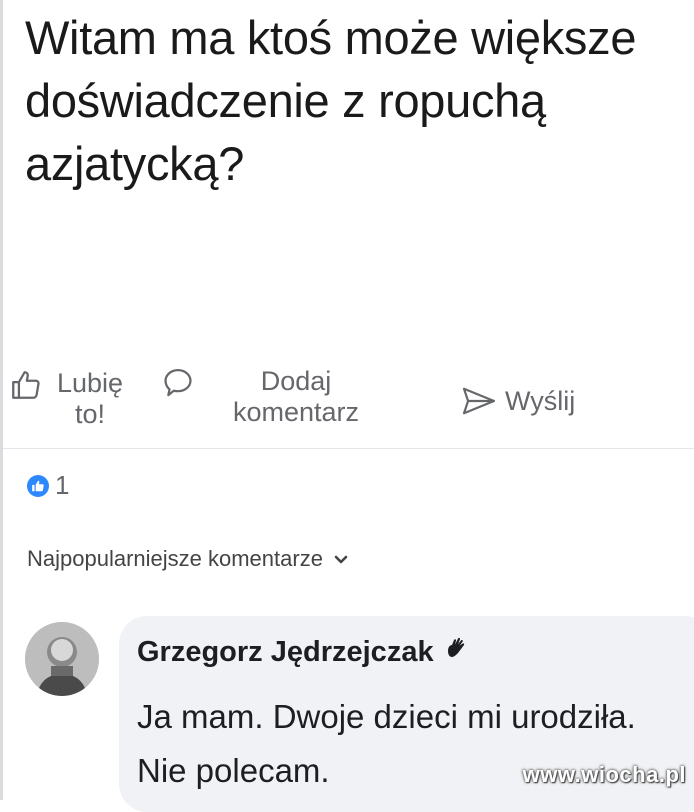 The height and width of the screenshot is (812, 694). Describe the element at coordinates (479, 404) in the screenshot. I see `send-icon` at that location.